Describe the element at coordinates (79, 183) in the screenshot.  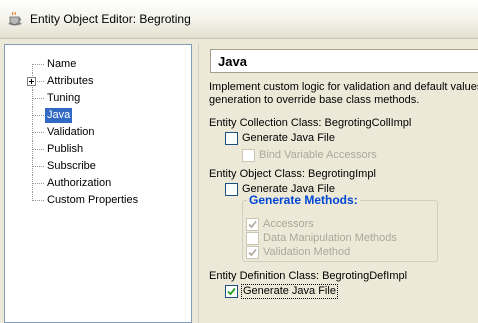
I see `tree-item-label: Authorization` at that location.